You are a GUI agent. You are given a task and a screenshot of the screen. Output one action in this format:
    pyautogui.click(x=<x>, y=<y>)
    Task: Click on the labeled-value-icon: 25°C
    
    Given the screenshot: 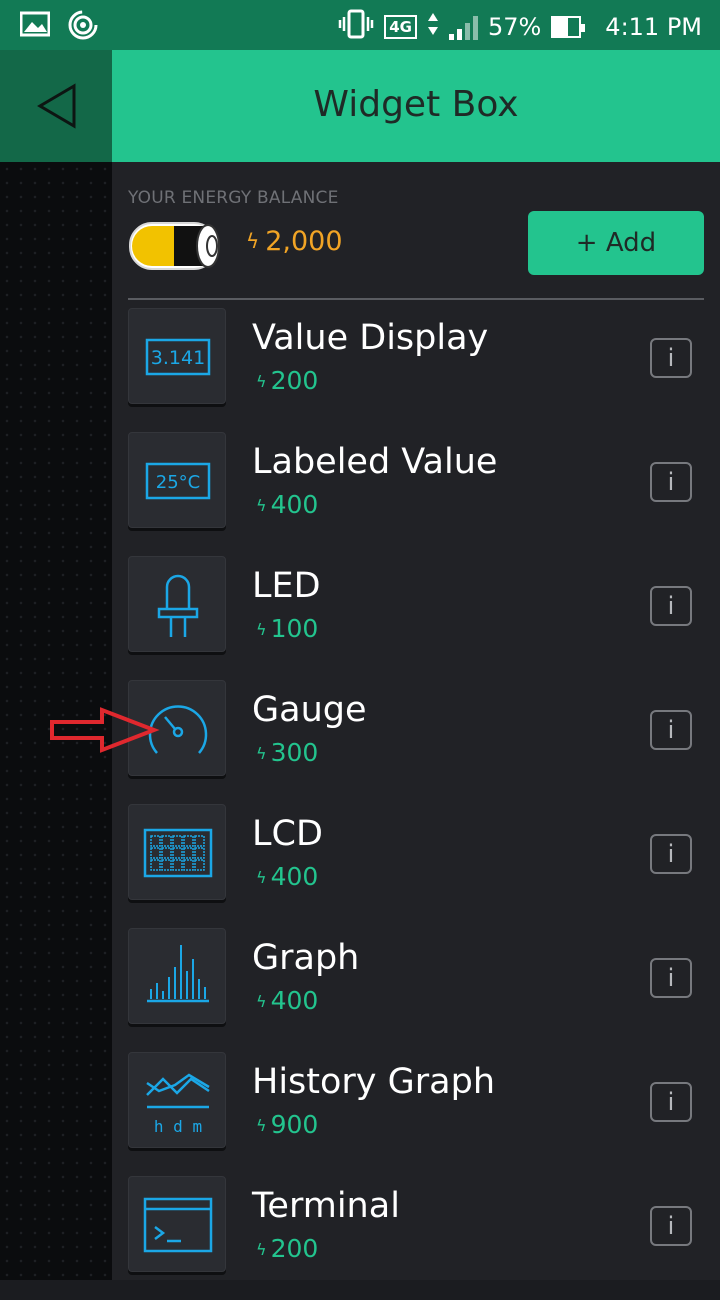 What is the action you would take?
    pyautogui.click(x=178, y=481)
    